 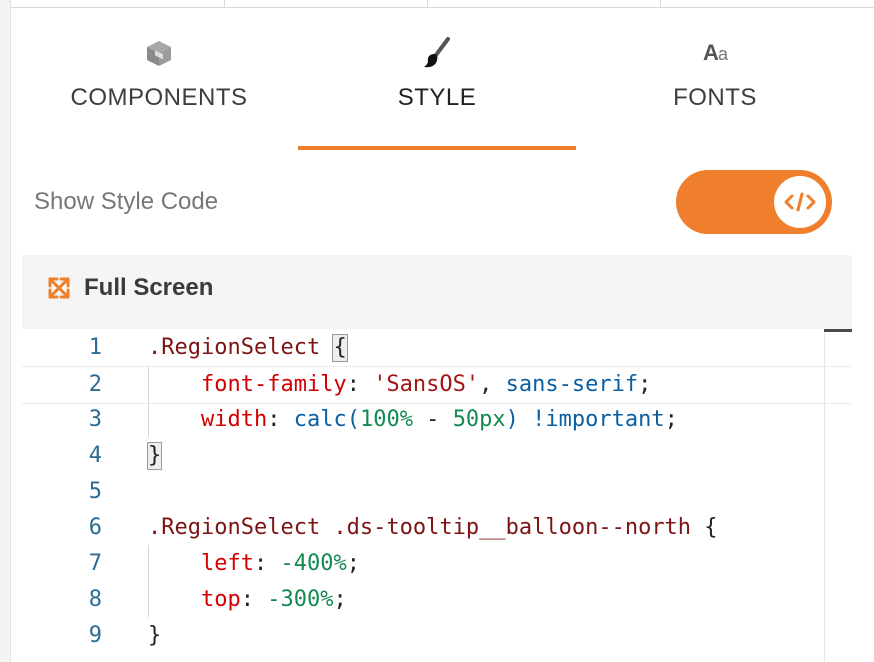 I want to click on tab-components: COMPONENTS, so click(x=159, y=89).